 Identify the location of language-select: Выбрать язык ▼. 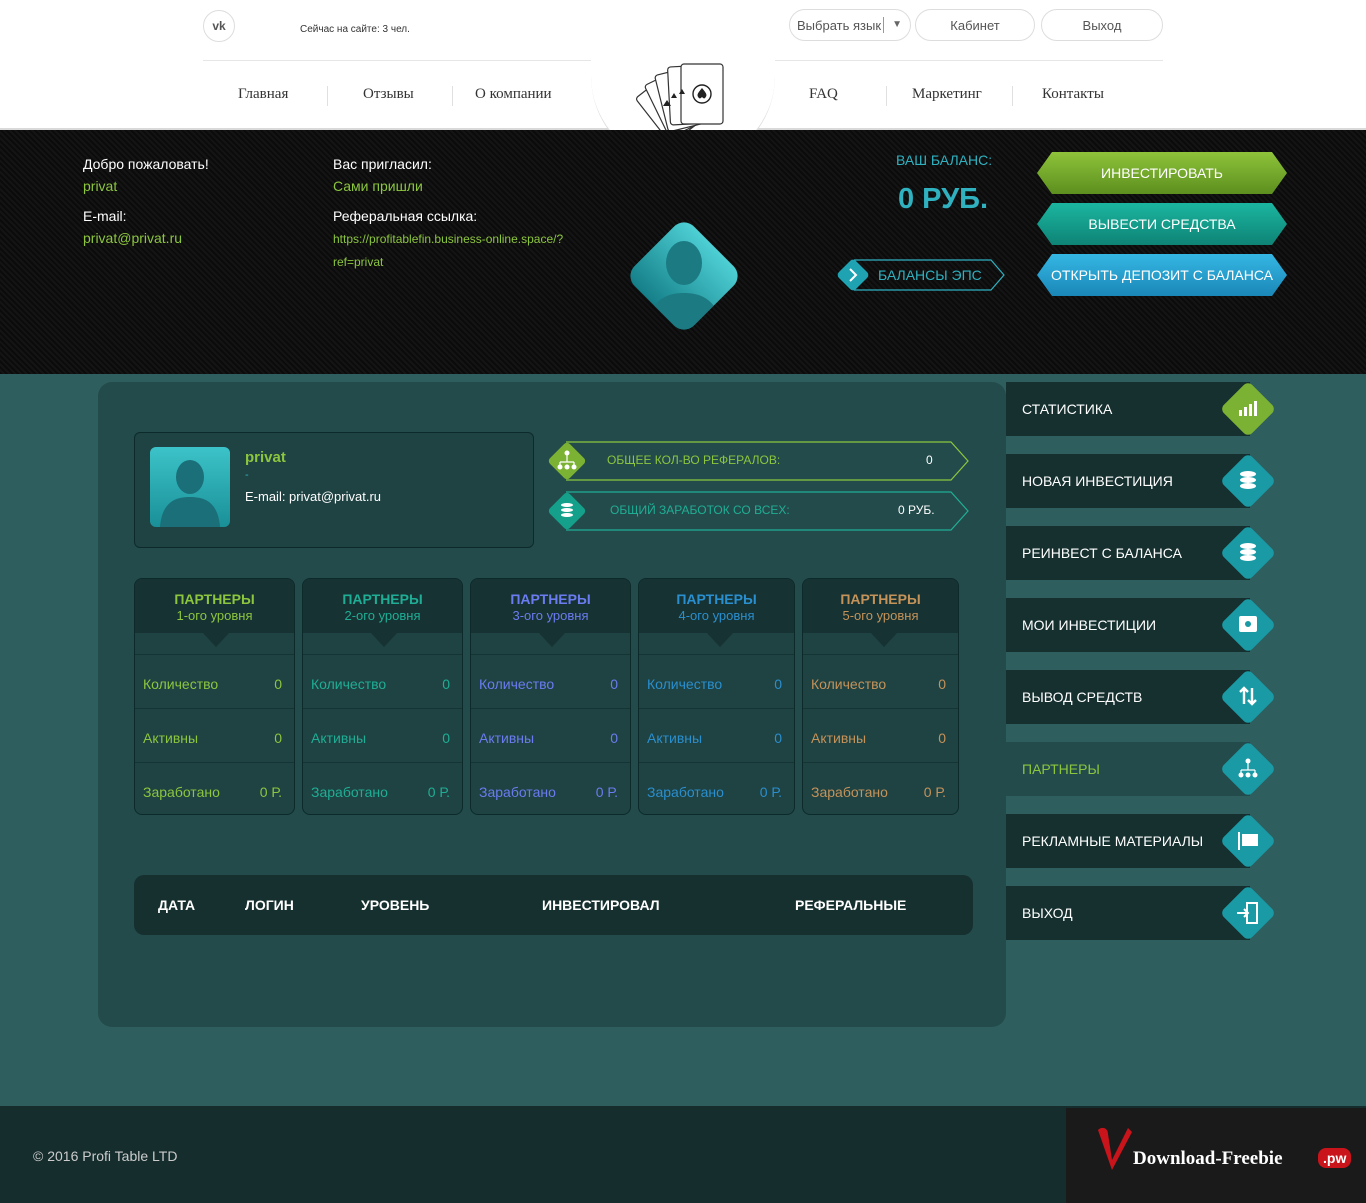
(850, 25).